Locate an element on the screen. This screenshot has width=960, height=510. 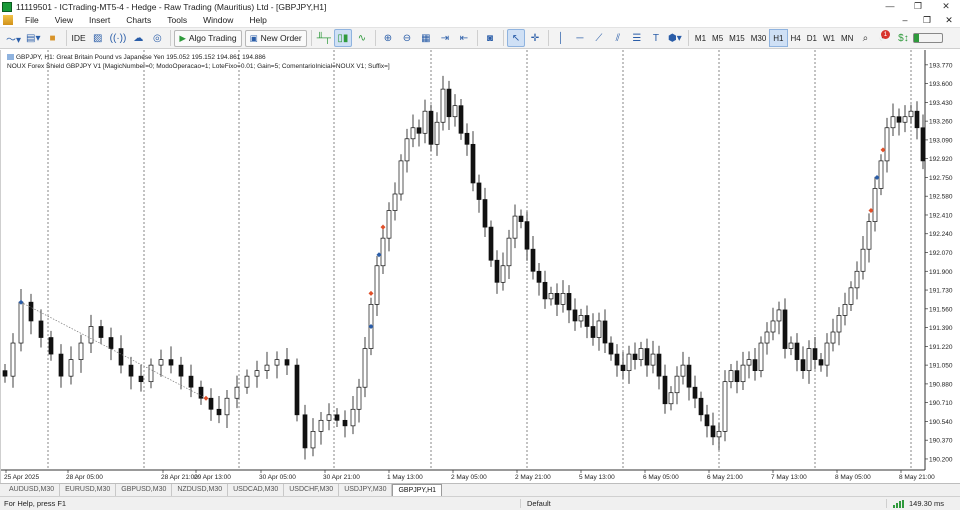
cloud-icon: ☁ is located at coordinates (138, 38).